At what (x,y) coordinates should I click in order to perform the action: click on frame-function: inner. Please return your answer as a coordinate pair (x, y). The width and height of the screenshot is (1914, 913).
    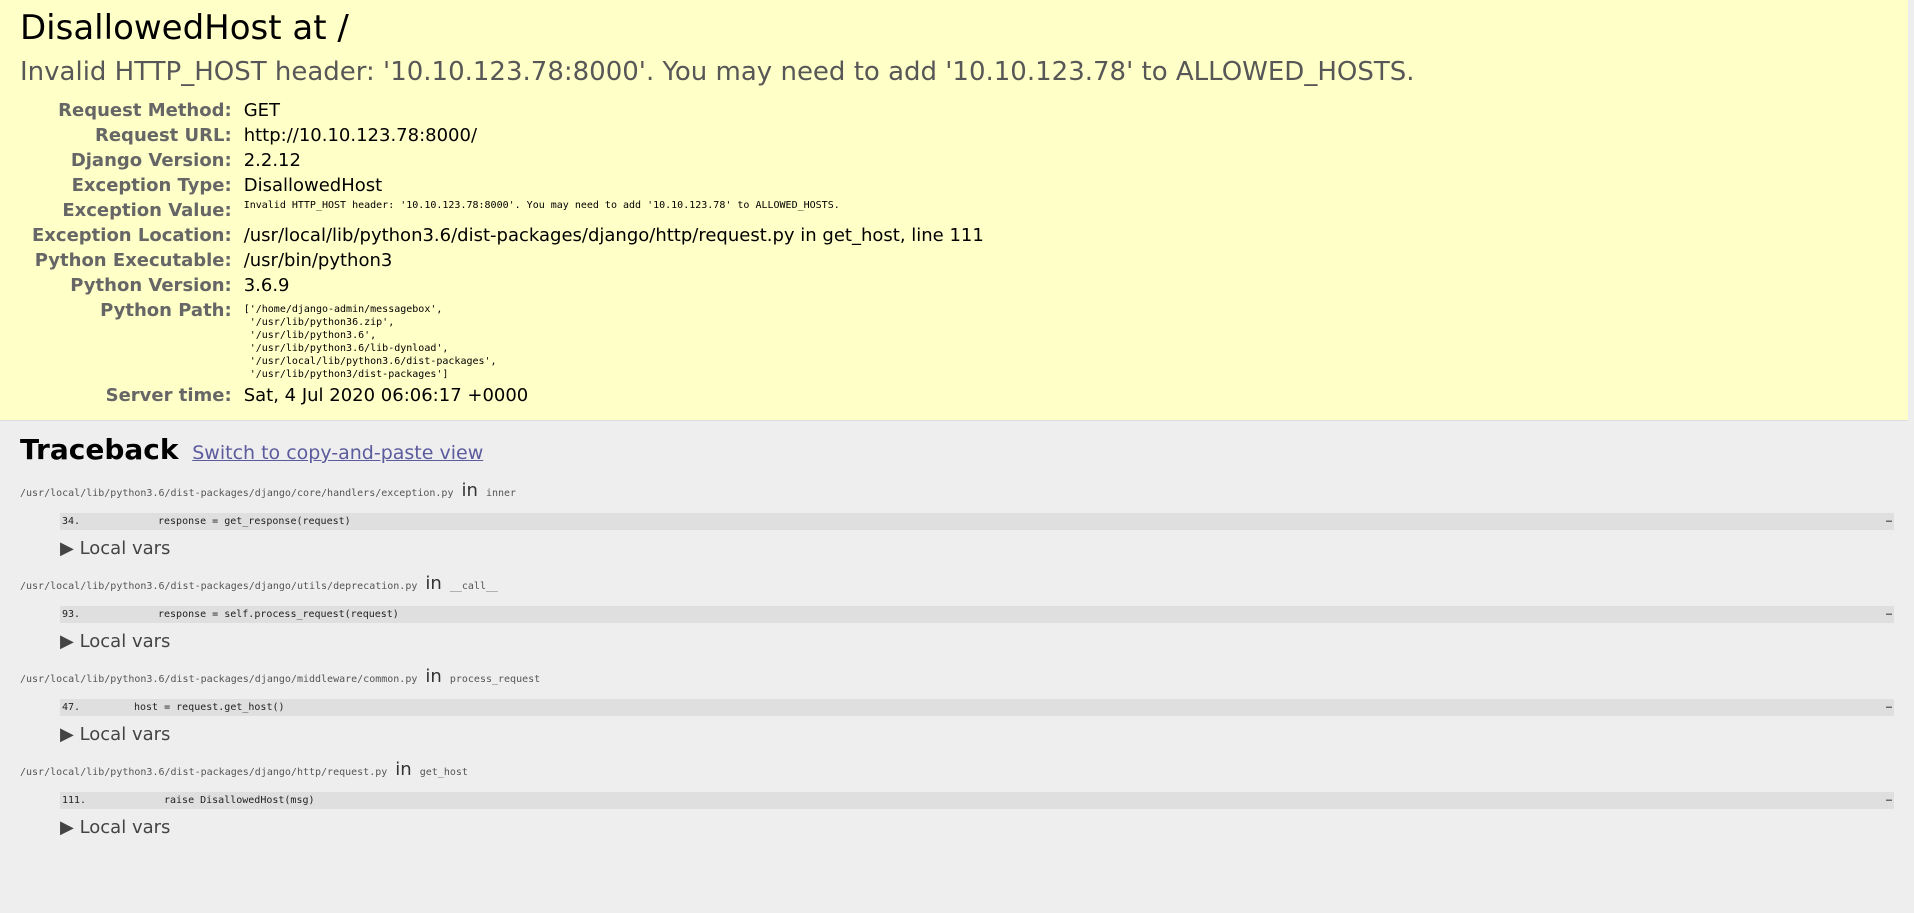
    Looking at the image, I should click on (501, 493).